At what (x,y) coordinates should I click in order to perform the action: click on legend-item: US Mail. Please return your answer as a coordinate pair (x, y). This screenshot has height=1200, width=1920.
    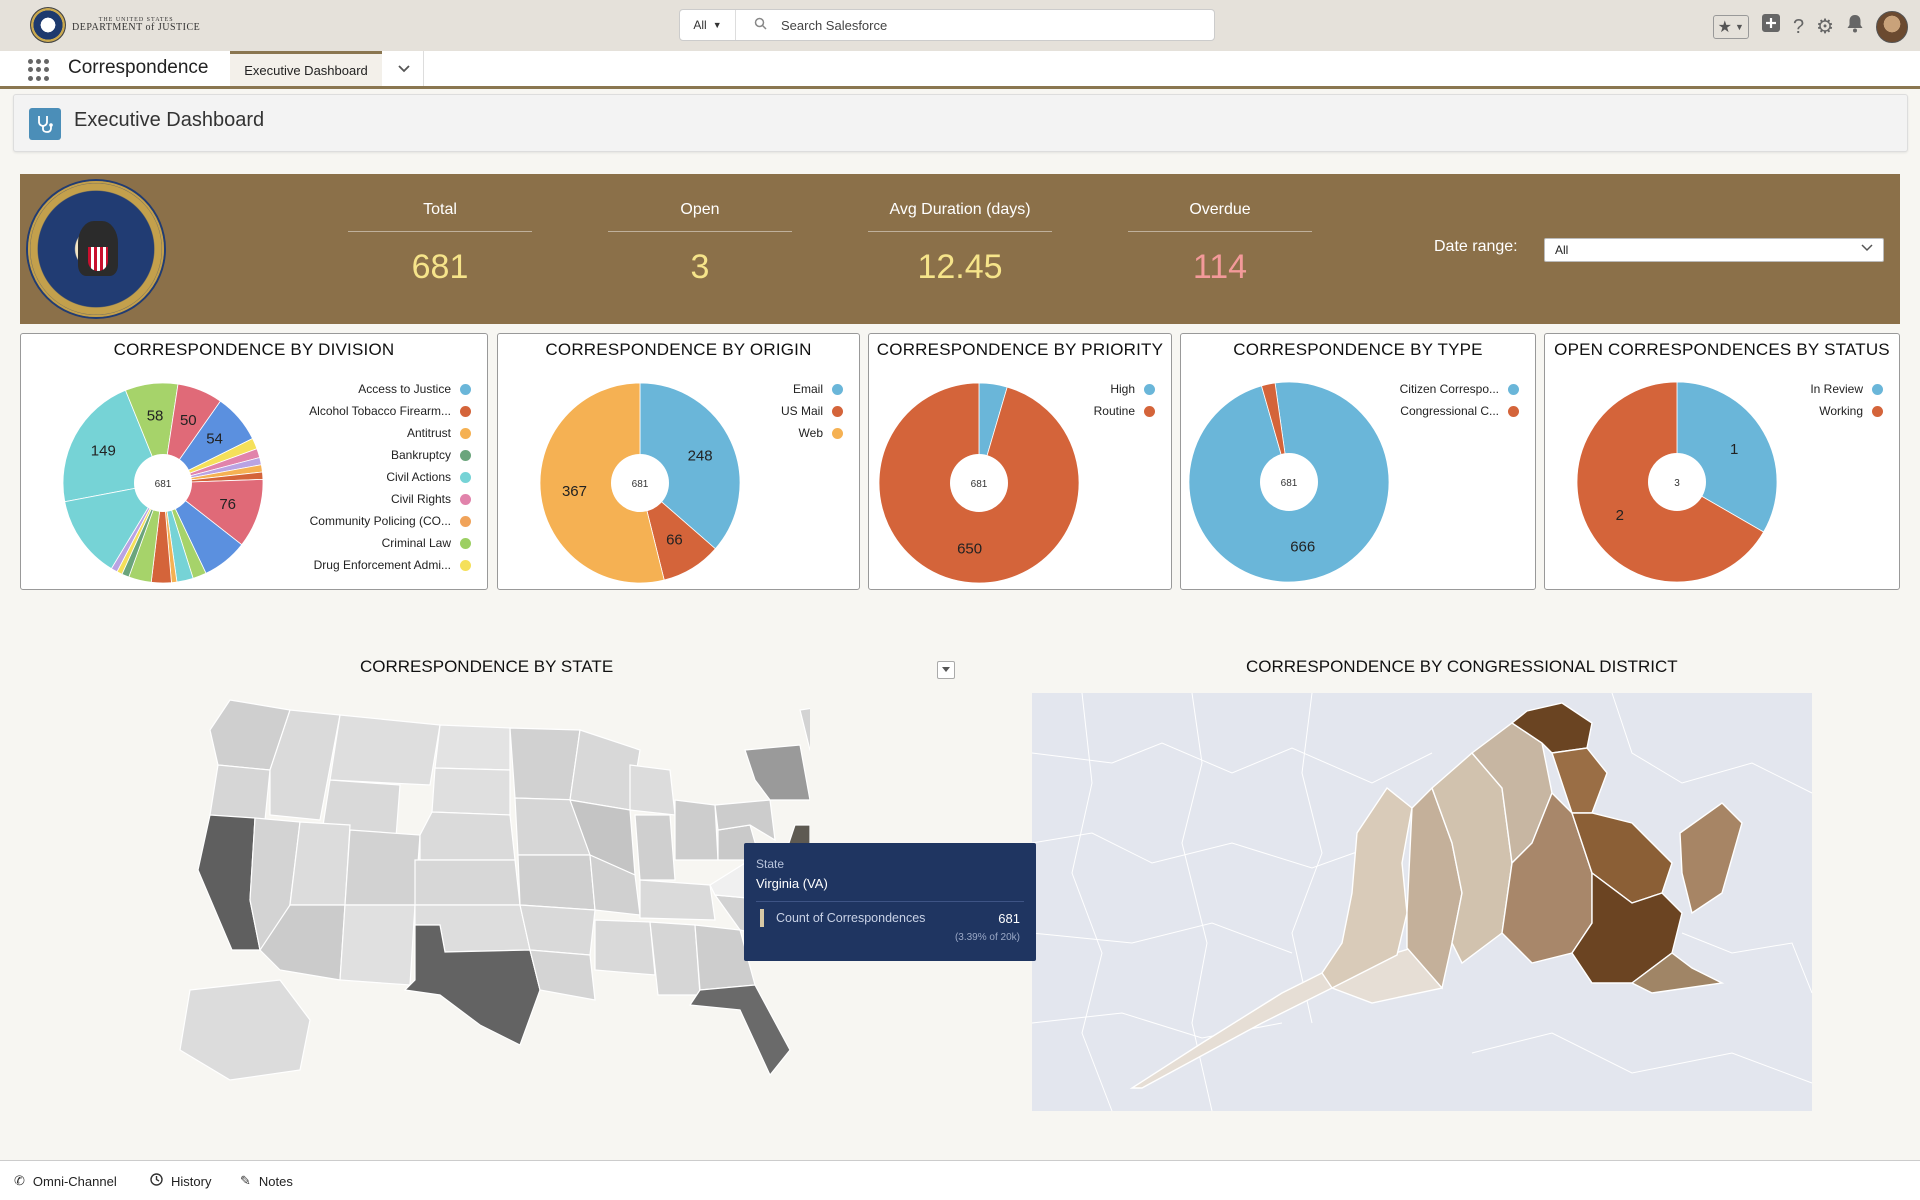
    Looking at the image, I should click on (812, 411).